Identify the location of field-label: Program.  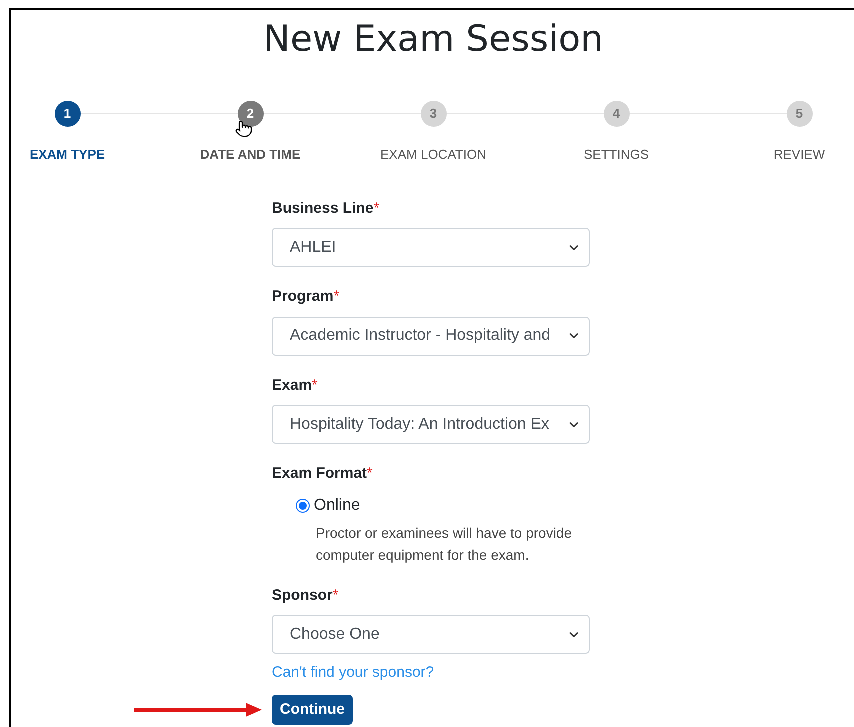
(303, 297).